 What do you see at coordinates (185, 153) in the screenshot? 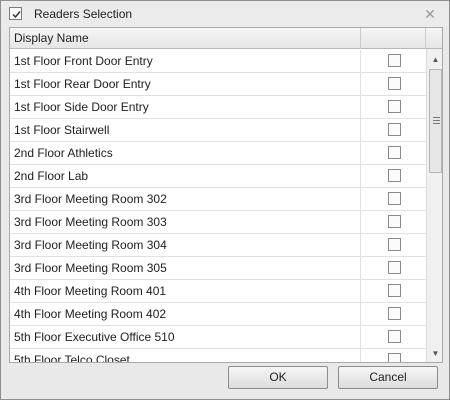
I see `reader-name-cell: 2nd Floor Athletics` at bounding box center [185, 153].